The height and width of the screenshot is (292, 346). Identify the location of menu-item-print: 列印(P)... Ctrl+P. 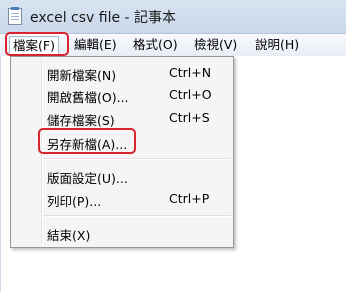
(122, 199).